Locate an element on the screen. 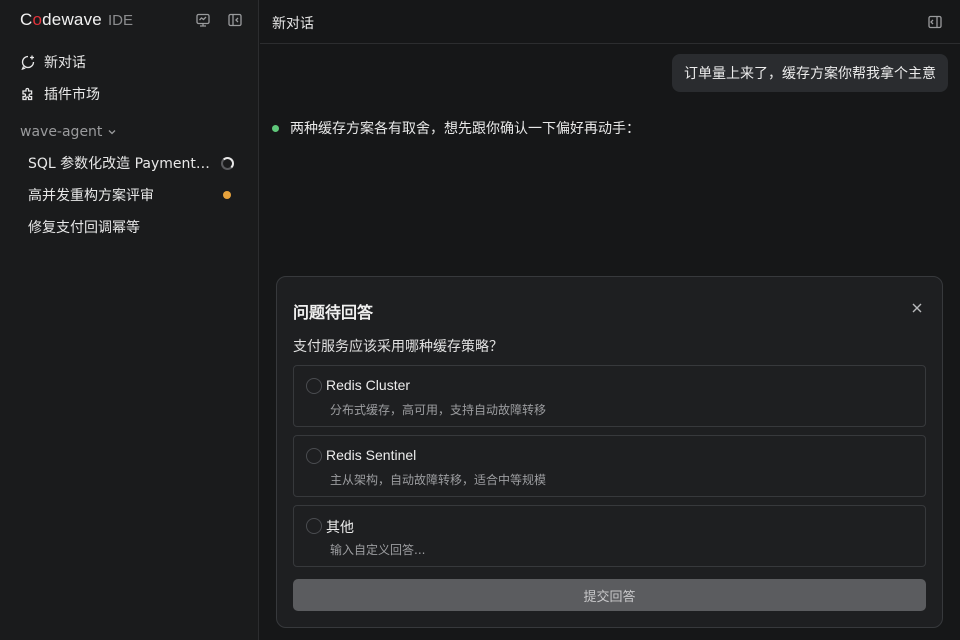  session-label: 高并发重构方案评审 is located at coordinates (91, 196).